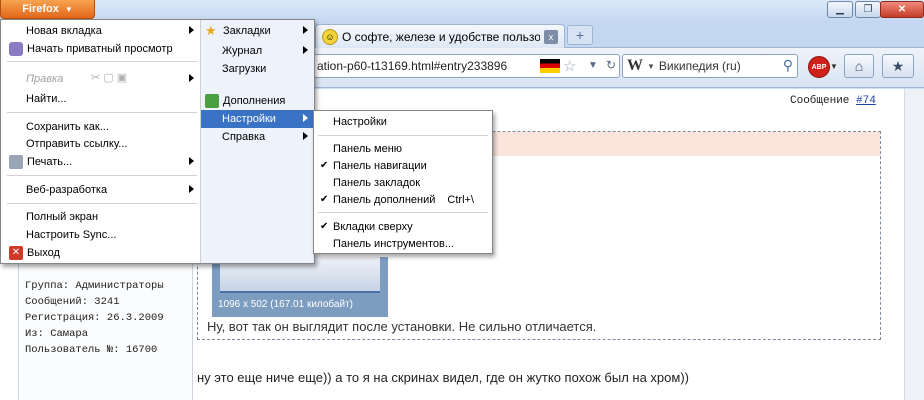  What do you see at coordinates (550, 66) in the screenshot?
I see `german-flag-icon` at bounding box center [550, 66].